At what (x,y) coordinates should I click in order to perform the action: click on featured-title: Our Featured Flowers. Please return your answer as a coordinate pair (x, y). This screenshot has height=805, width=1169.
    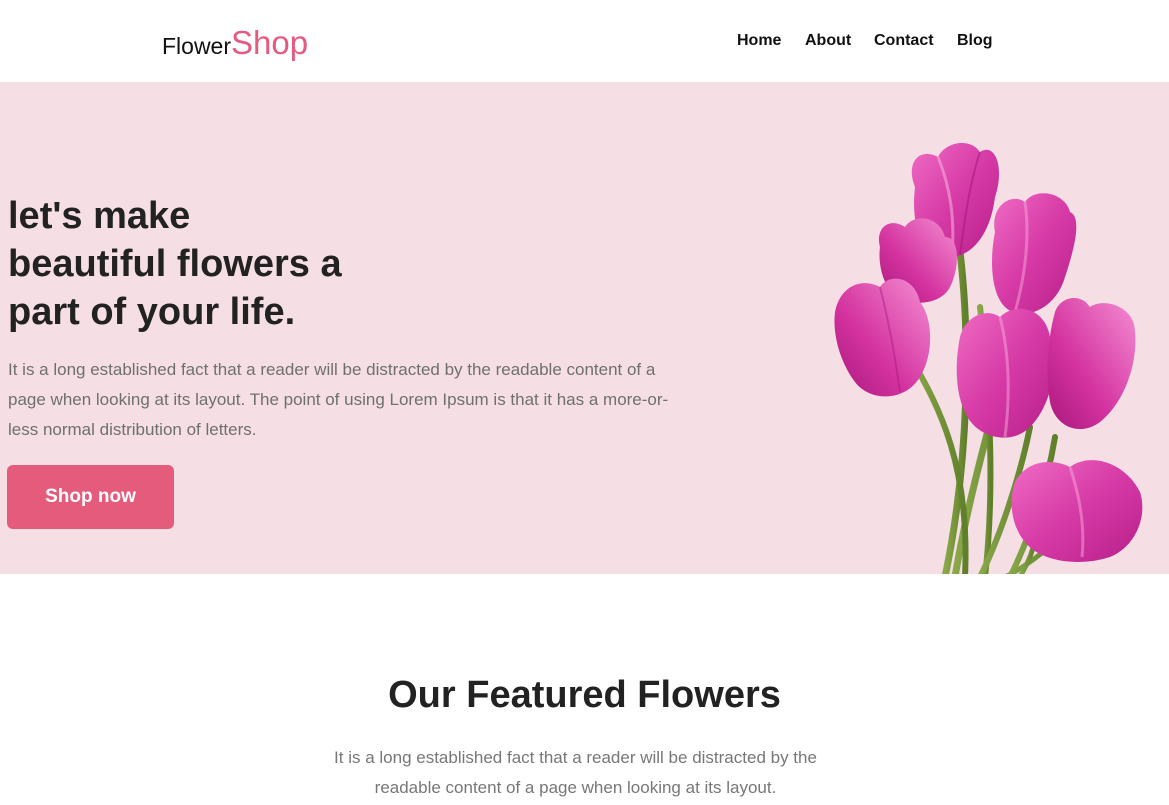
    Looking at the image, I should click on (584, 695).